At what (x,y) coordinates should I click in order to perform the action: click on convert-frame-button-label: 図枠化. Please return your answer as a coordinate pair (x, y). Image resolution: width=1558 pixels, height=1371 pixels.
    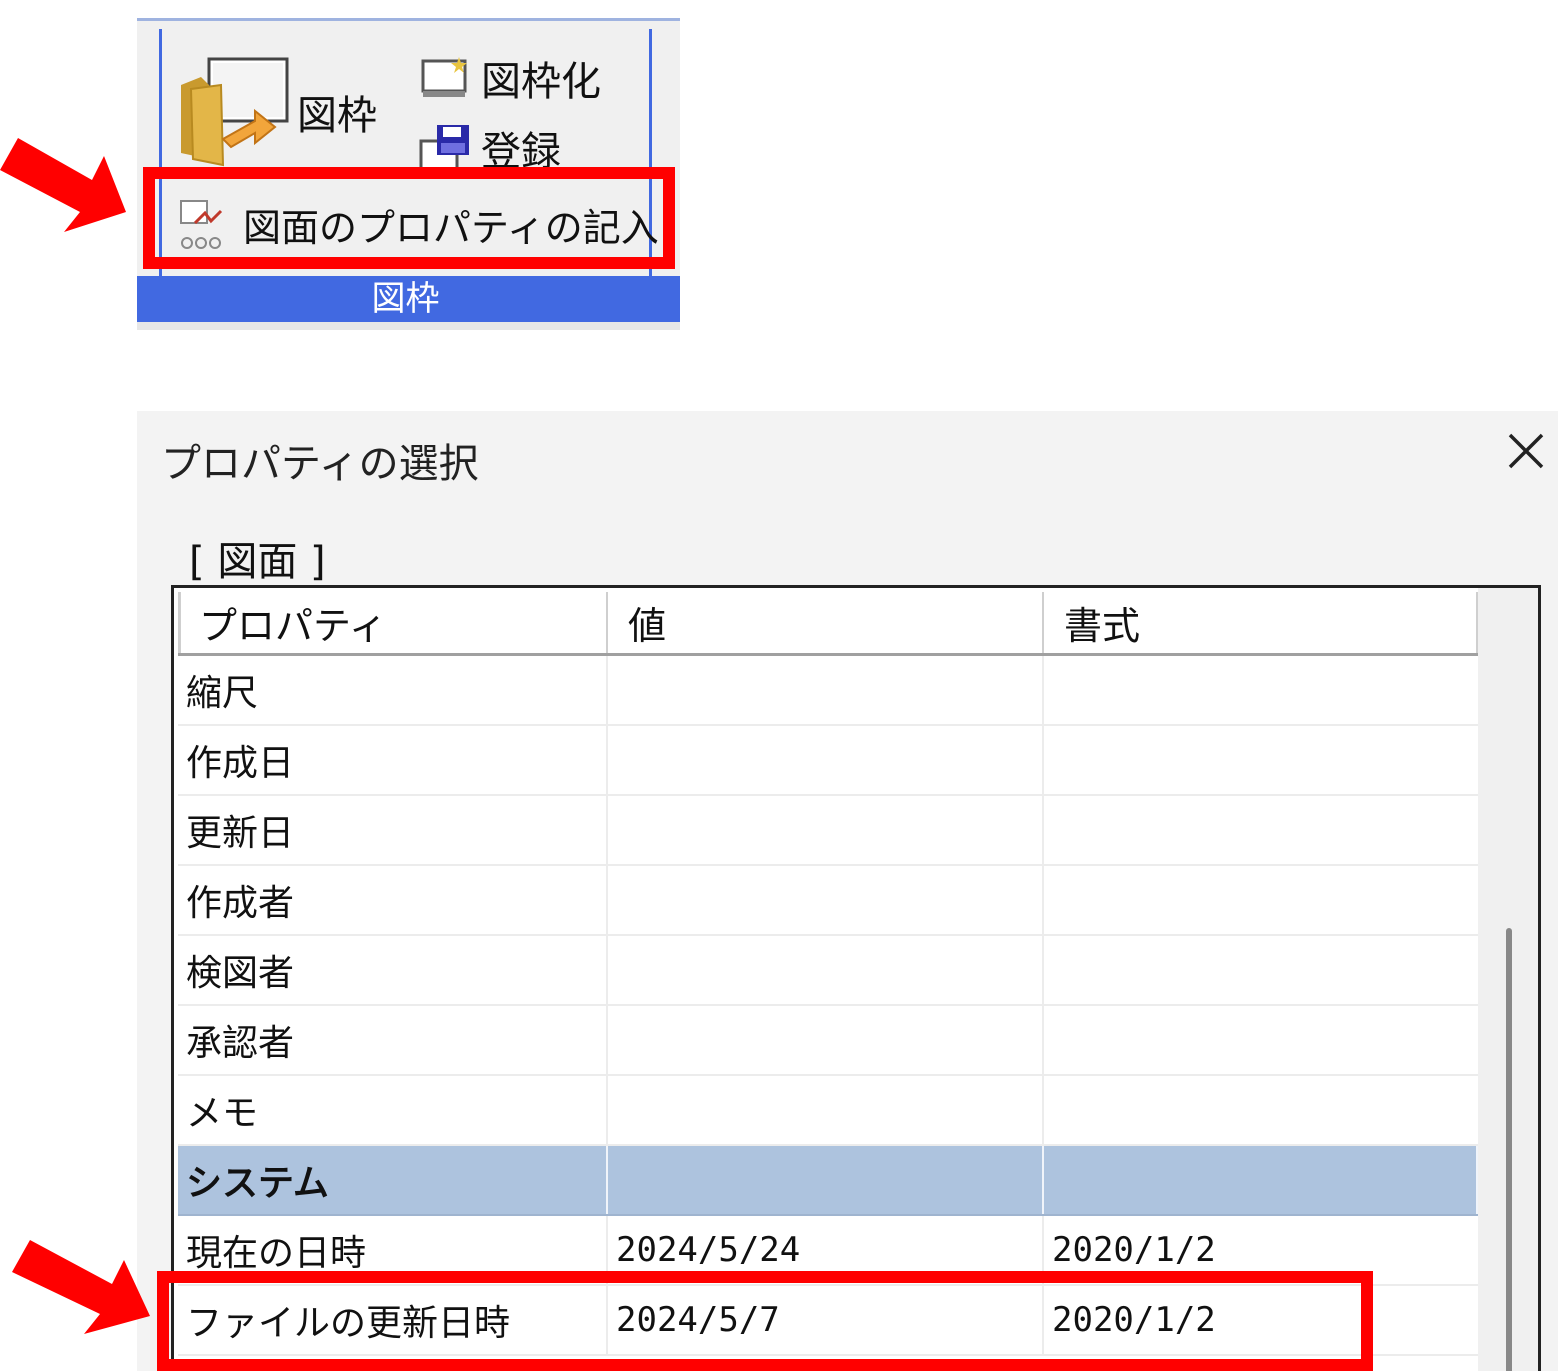
    Looking at the image, I should click on (541, 82).